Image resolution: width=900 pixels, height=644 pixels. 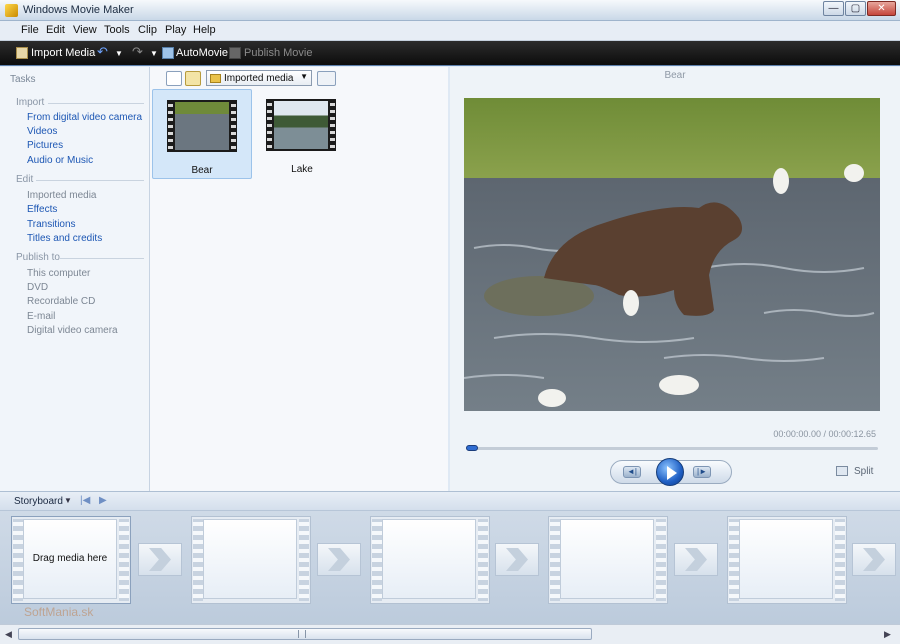 I want to click on task-pictures: Pictures, so click(x=45, y=145).